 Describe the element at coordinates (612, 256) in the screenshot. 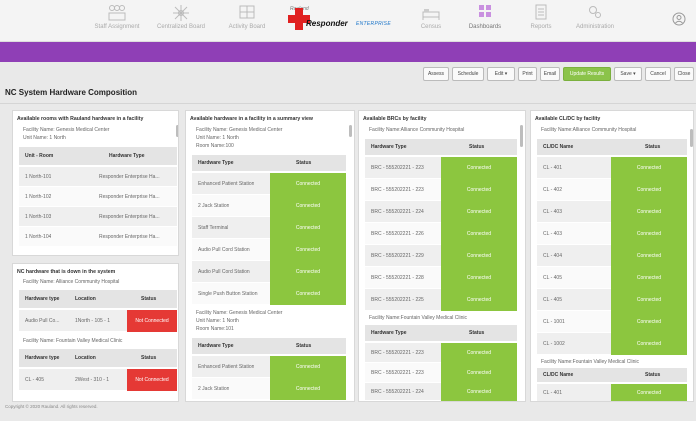

I see `table-row: CL - 404 Connected` at that location.